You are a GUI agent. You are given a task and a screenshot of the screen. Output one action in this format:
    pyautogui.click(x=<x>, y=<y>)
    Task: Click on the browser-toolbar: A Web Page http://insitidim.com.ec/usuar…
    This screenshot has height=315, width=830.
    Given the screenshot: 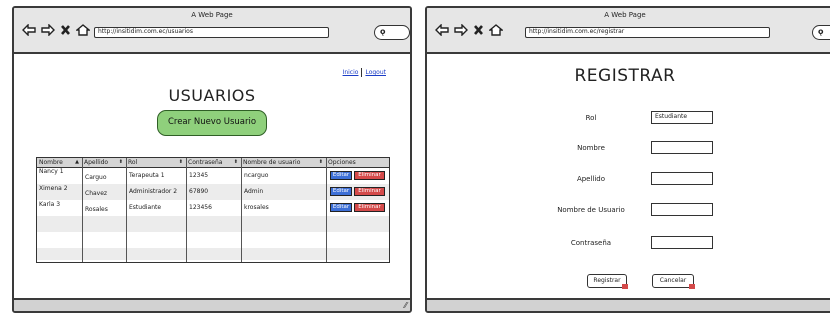 What is the action you would take?
    pyautogui.click(x=212, y=31)
    